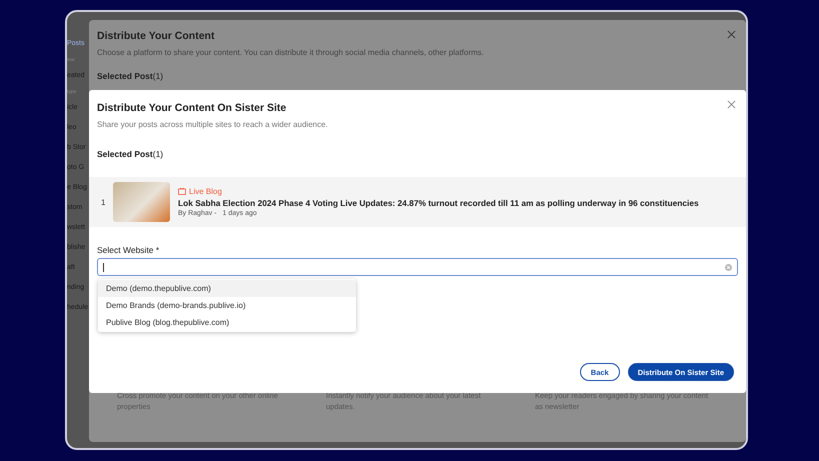 Image resolution: width=819 pixels, height=461 pixels. What do you see at coordinates (438, 203) in the screenshot?
I see `post-title: Lok Sabha Election 2024 Phase 4 Voting Live Updates: 24.87% turnout recorded till 11 am as polling underway in 96 constituencies` at bounding box center [438, 203].